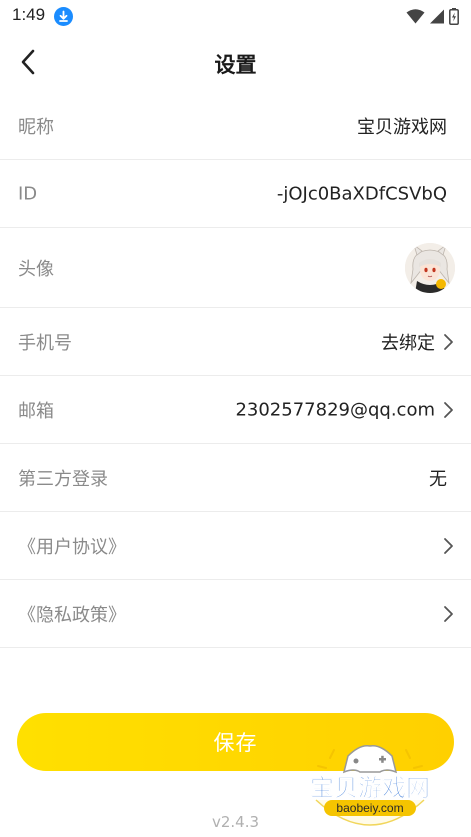 The width and height of the screenshot is (471, 837). I want to click on status-bar: 1:49, so click(235, 16).